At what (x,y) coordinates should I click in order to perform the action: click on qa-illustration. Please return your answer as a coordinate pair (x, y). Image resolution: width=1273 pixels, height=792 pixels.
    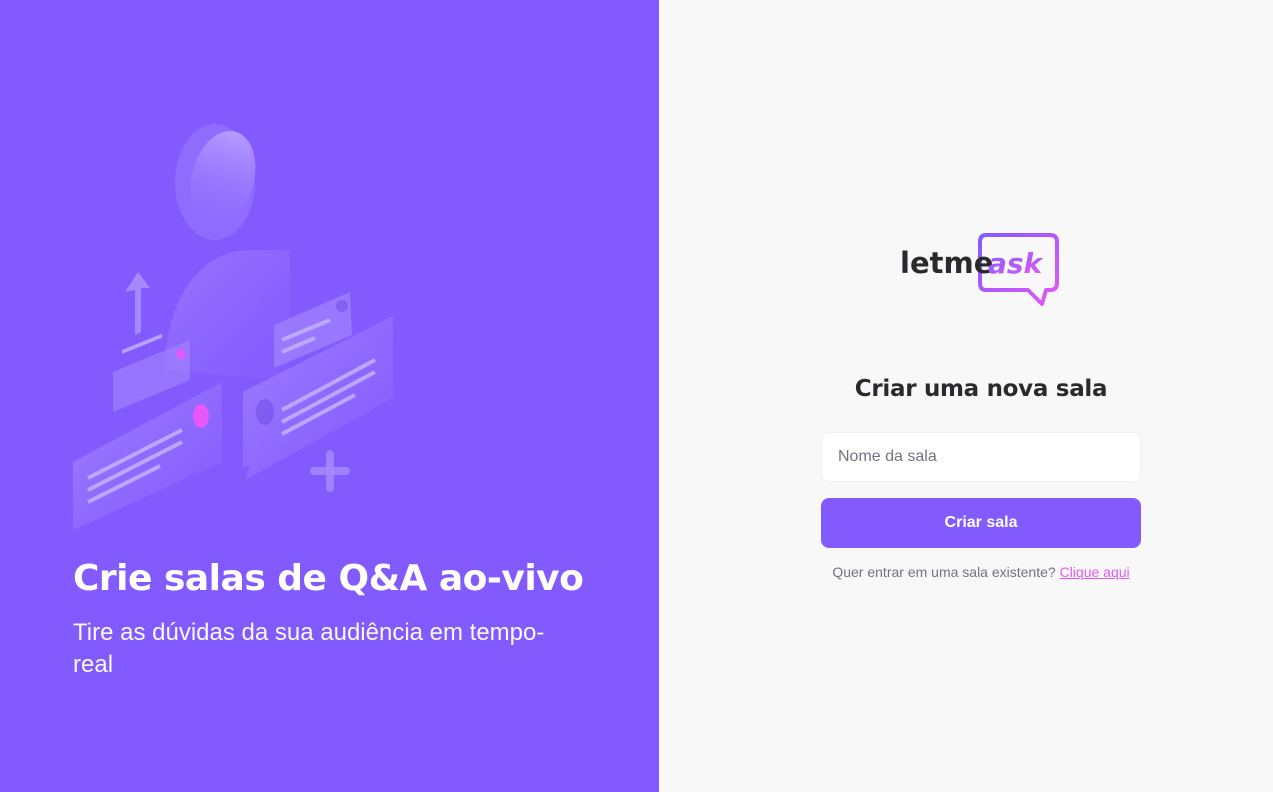
    Looking at the image, I should click on (233, 327).